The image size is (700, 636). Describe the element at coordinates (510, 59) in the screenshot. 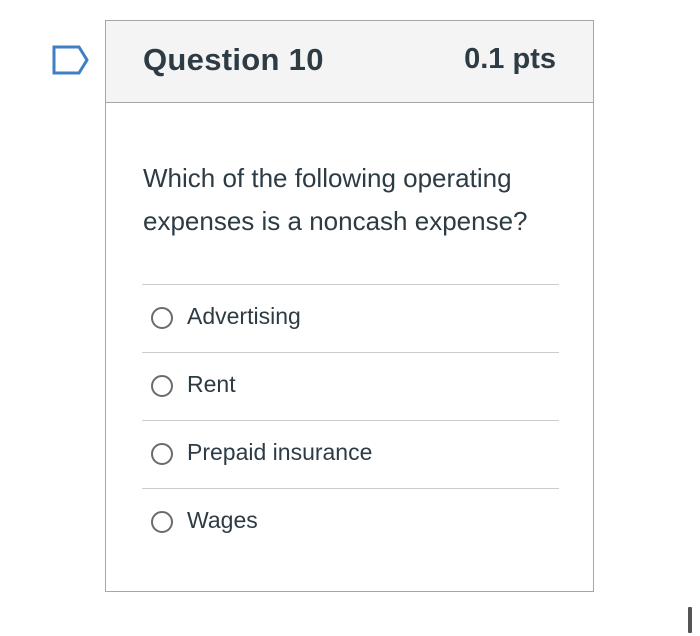

I see `question-points: 0.1 pts` at that location.